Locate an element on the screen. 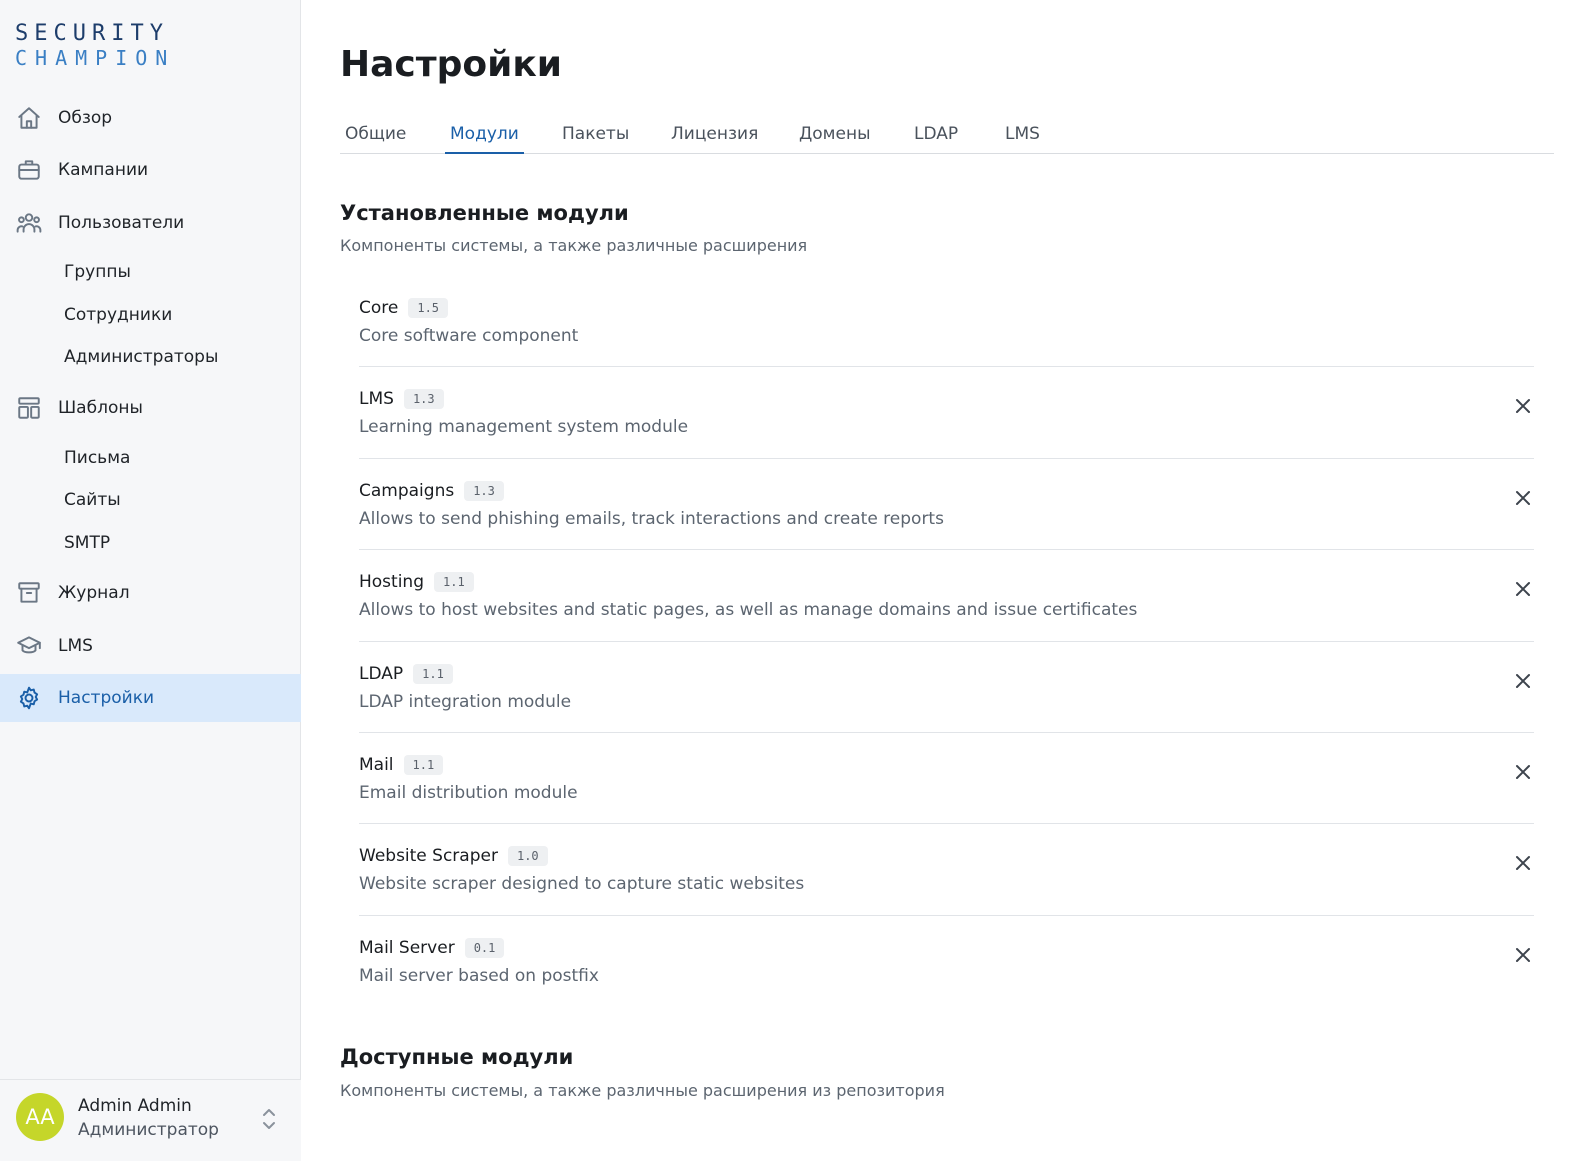 This screenshot has height=1161, width=1581. sidebar-item-journal: Журнал is located at coordinates (150, 593).